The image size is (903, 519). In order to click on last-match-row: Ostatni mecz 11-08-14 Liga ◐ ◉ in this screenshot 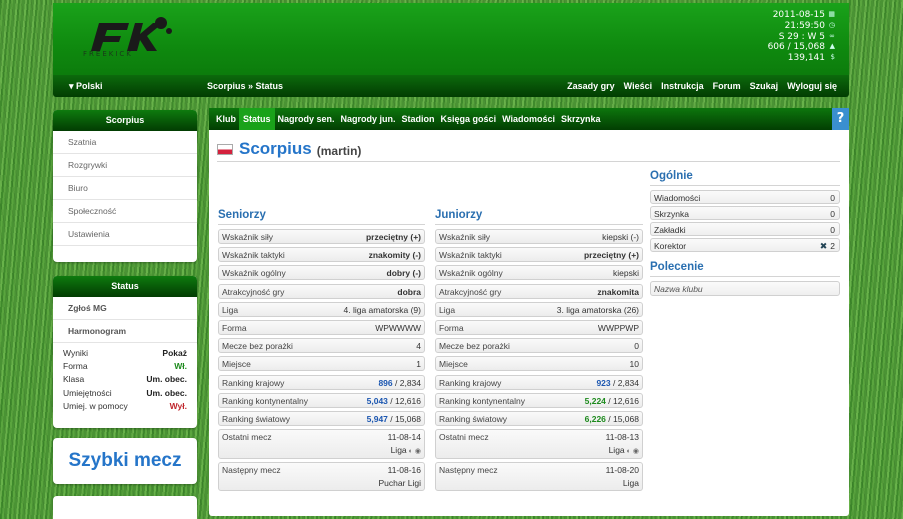, I will do `click(321, 444)`.